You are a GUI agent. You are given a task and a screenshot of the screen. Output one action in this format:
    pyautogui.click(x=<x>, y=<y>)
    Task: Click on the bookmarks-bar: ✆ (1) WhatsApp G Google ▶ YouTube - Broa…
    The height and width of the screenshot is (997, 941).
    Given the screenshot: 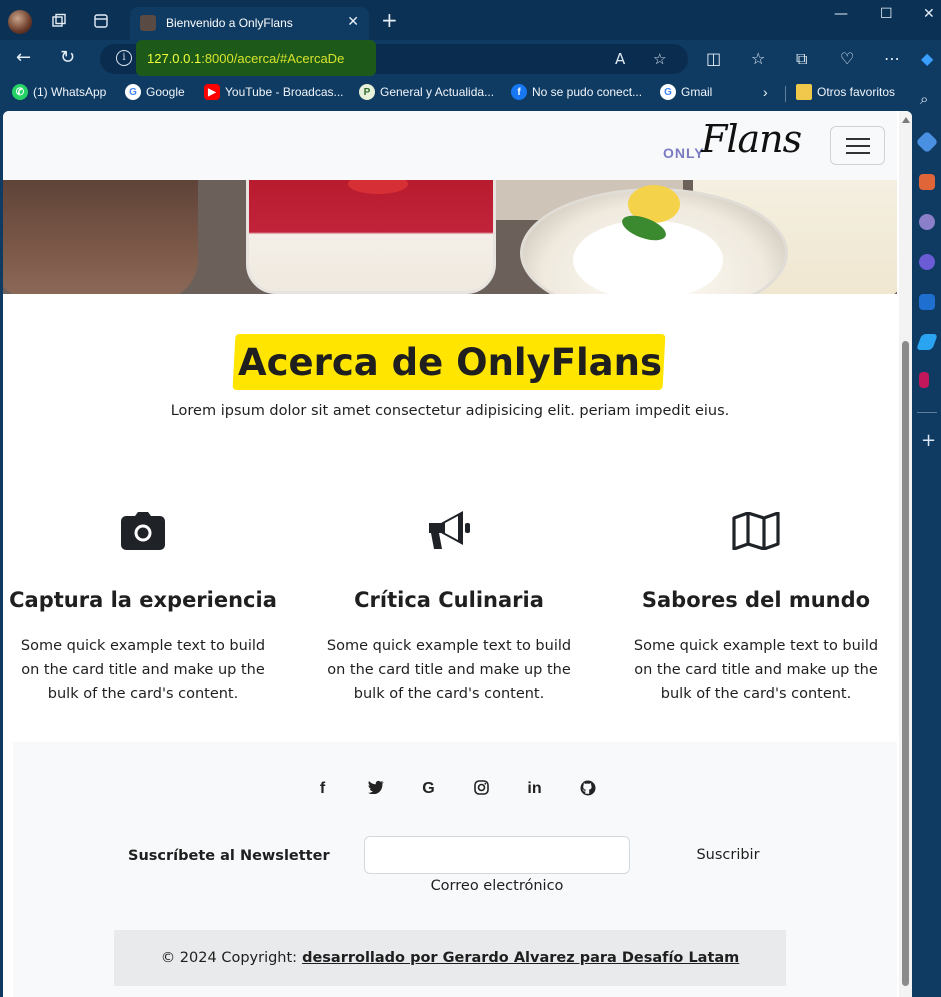 What is the action you would take?
    pyautogui.click(x=470, y=93)
    